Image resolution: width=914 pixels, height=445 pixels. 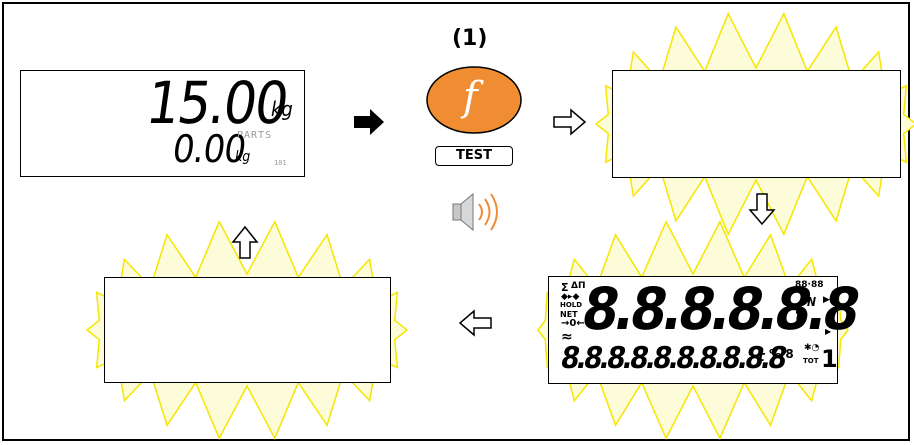 What do you see at coordinates (762, 209) in the screenshot?
I see `arrow-down-outline-icon` at bounding box center [762, 209].